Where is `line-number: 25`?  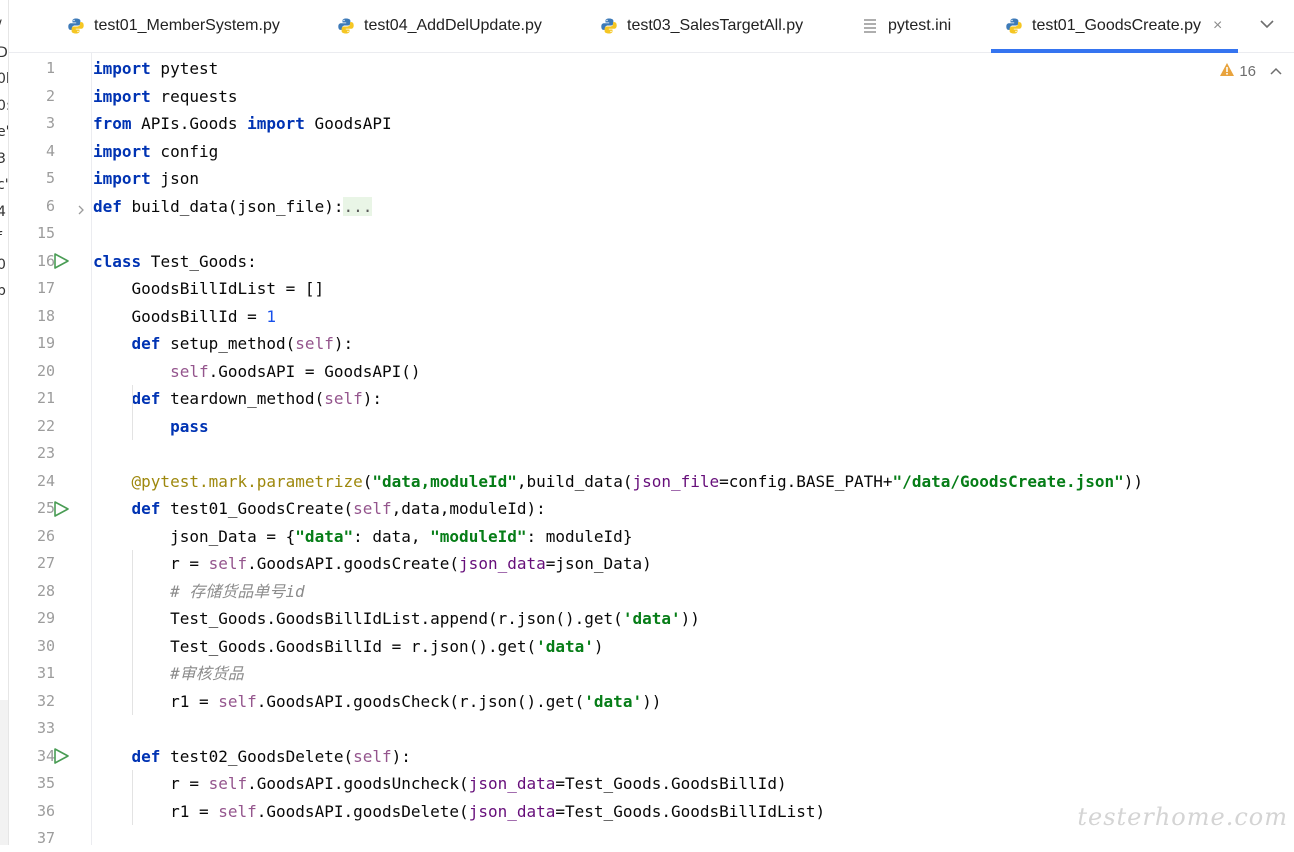 line-number: 25 is located at coordinates (45, 508).